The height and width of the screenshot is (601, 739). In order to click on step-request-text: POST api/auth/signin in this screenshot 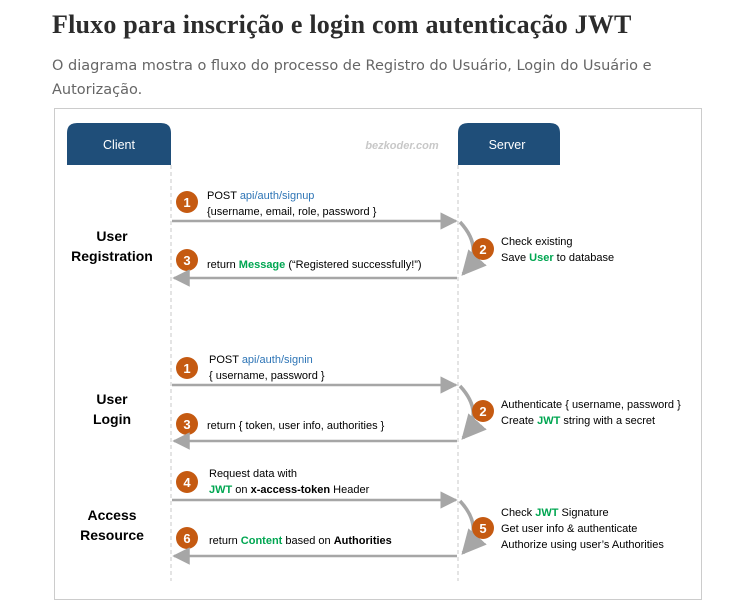, I will do `click(261, 360)`.